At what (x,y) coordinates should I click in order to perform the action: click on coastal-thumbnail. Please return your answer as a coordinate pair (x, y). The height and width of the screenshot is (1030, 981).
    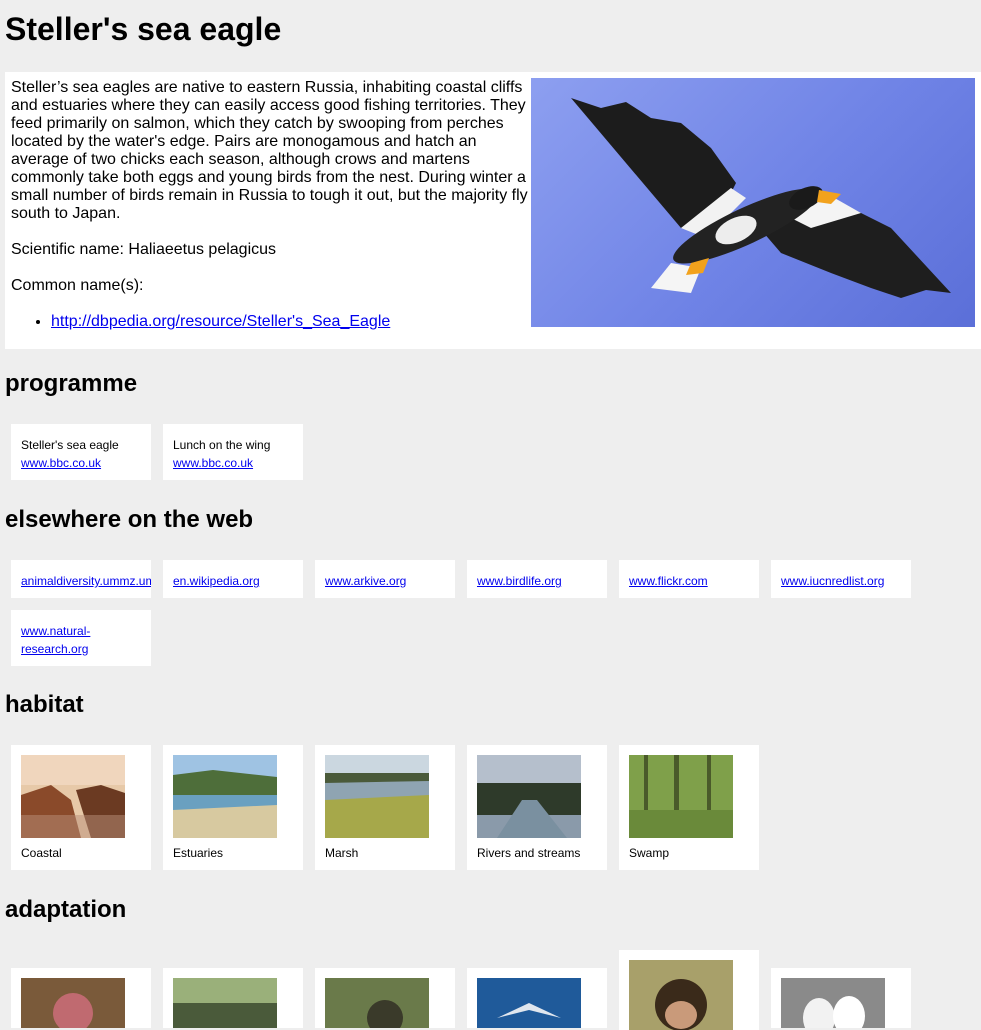
    Looking at the image, I should click on (73, 796).